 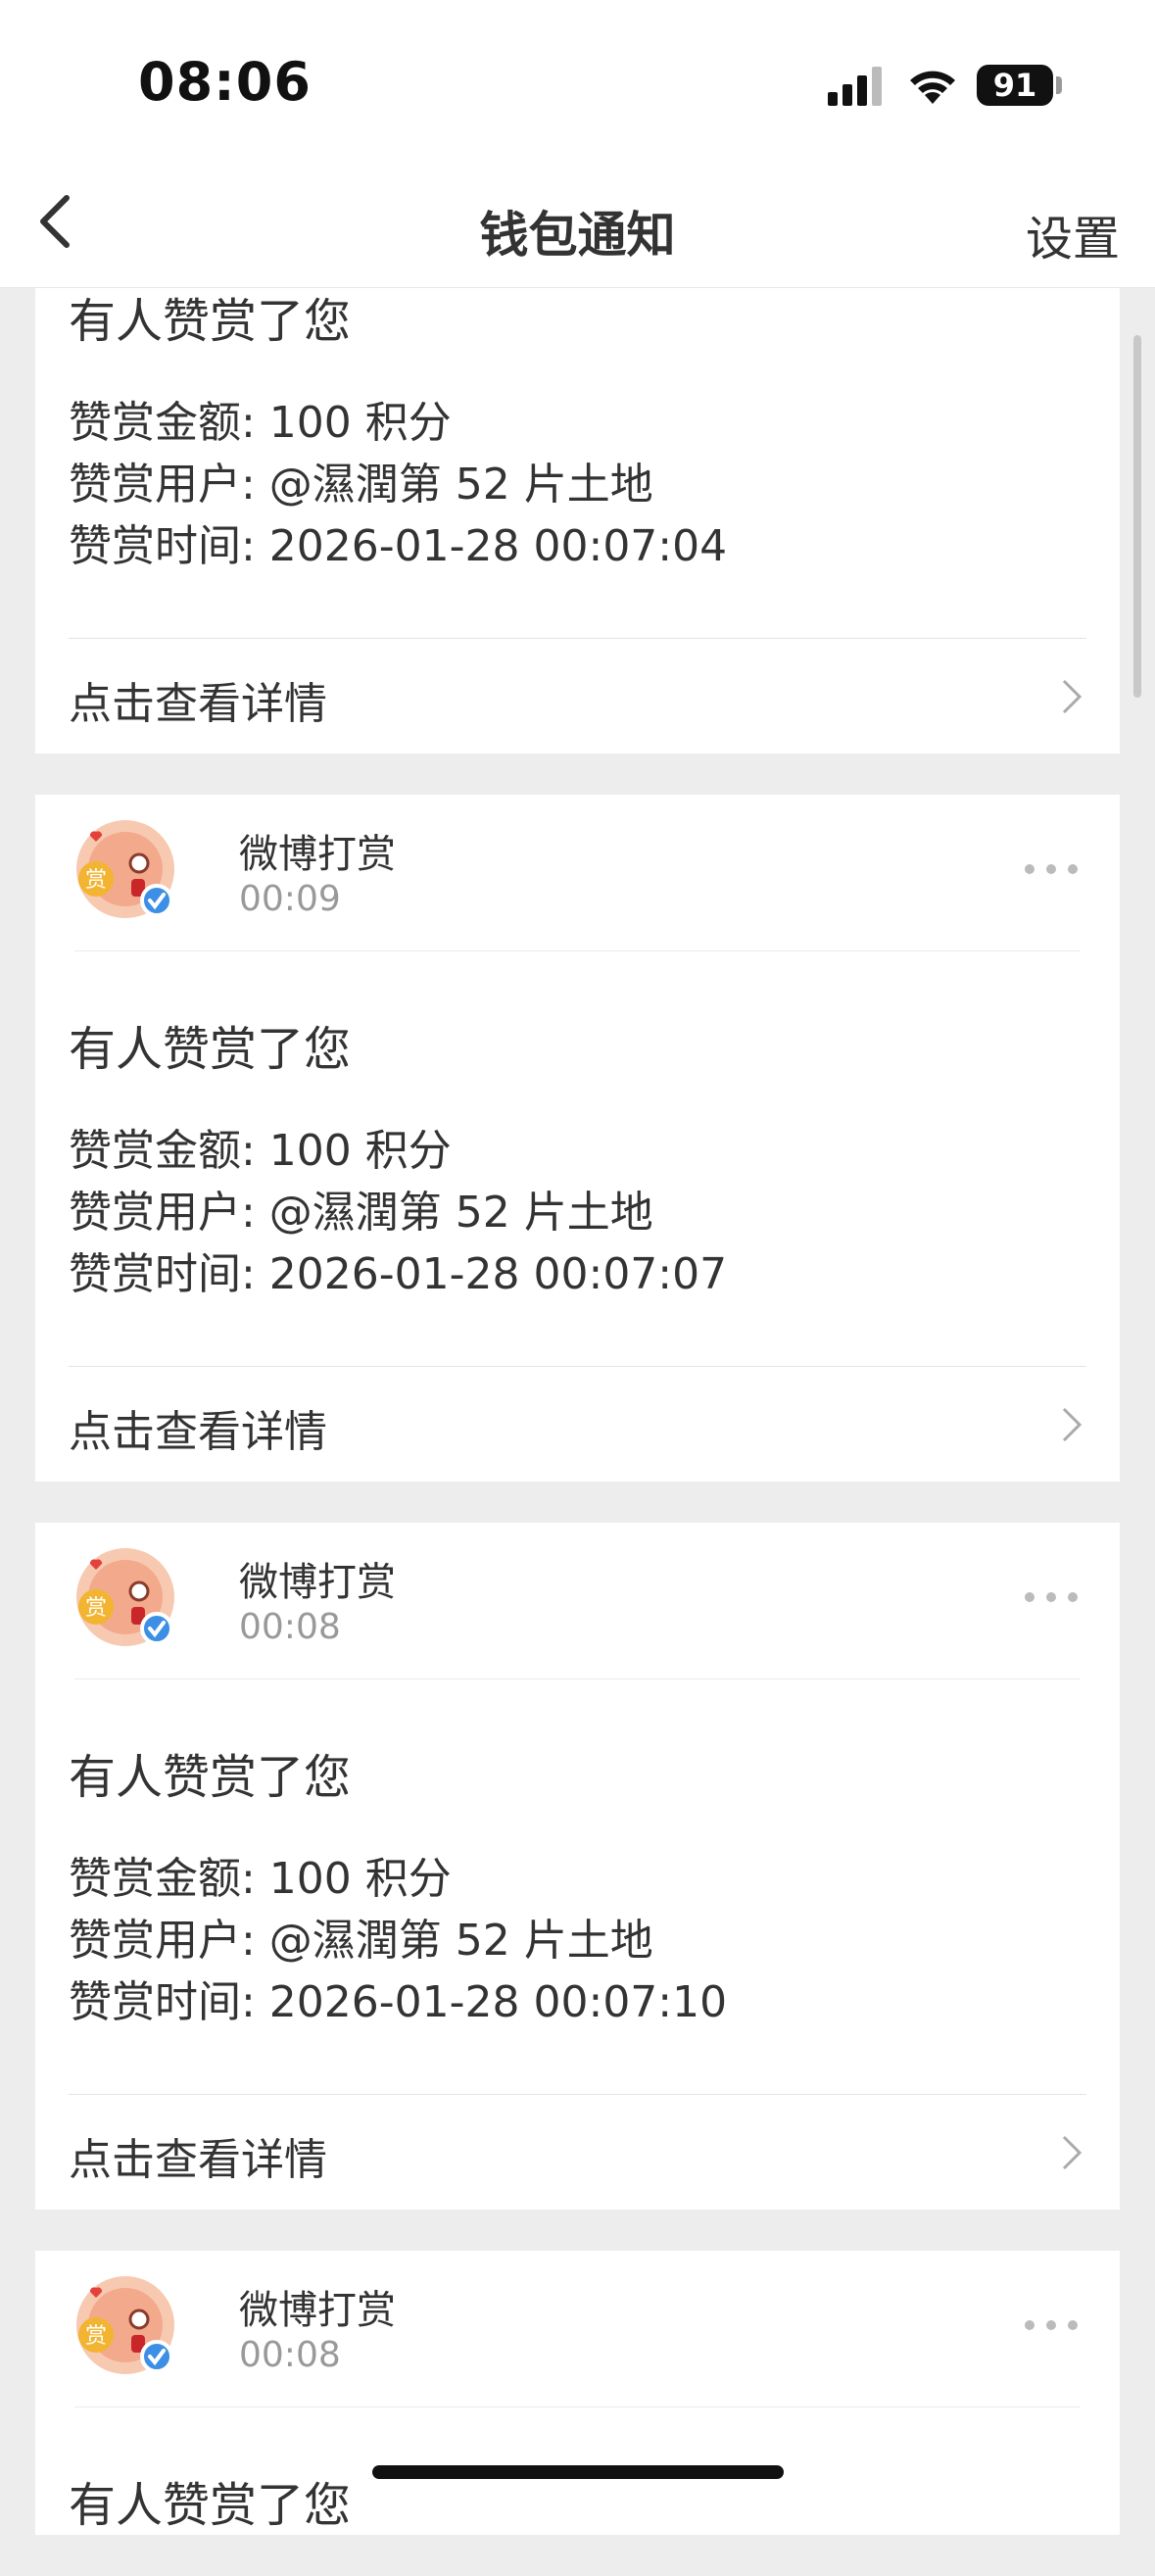 I want to click on nav-bar: 钱包通知 设置, so click(x=577, y=222).